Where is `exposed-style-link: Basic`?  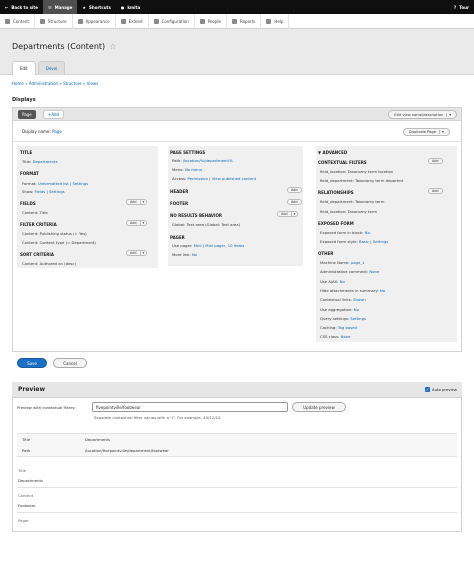
exposed-style-link: Basic is located at coordinates (364, 241).